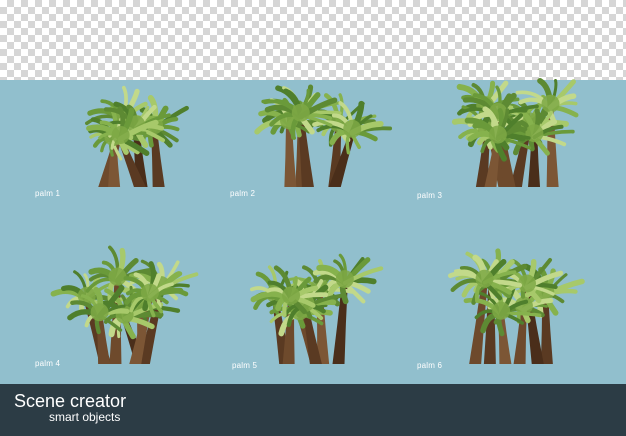 This screenshot has width=626, height=436. Describe the element at coordinates (515, 132) in the screenshot. I see `palm-3-image` at that location.